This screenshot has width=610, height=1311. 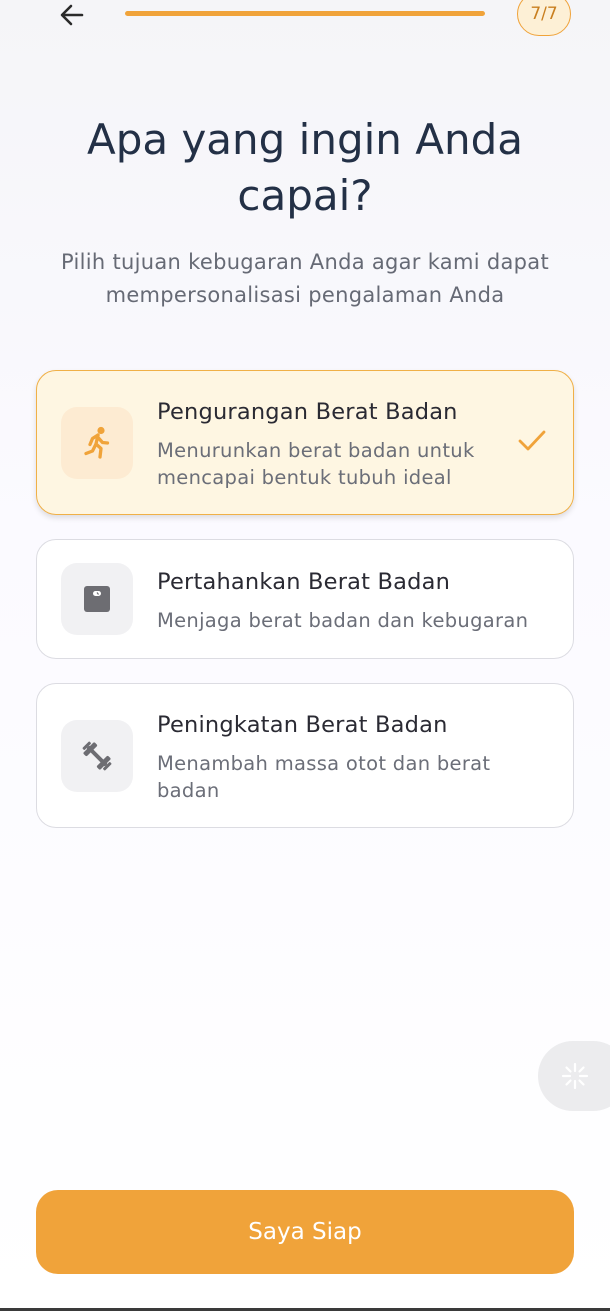 I want to click on goal-title: Pengurangan Berat Badan, so click(x=307, y=412).